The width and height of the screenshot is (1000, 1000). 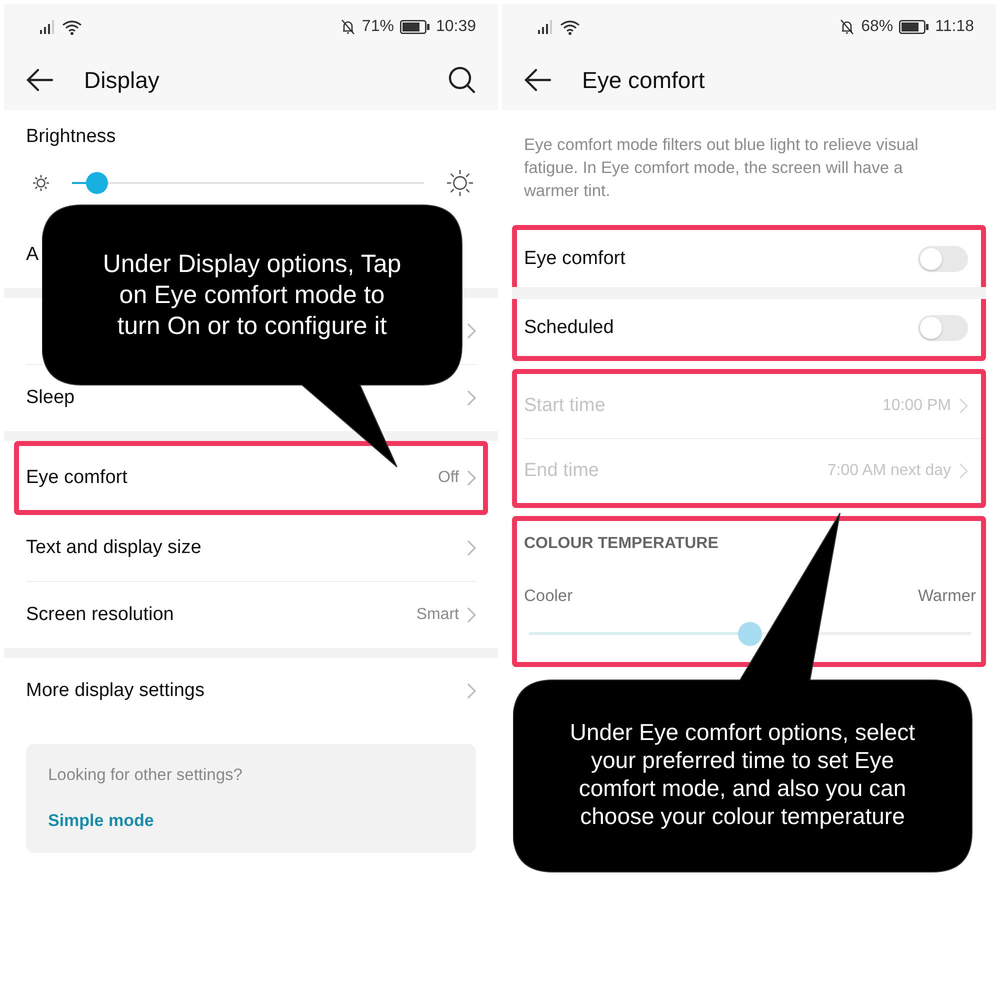 What do you see at coordinates (462, 80) in the screenshot?
I see `search-icon` at bounding box center [462, 80].